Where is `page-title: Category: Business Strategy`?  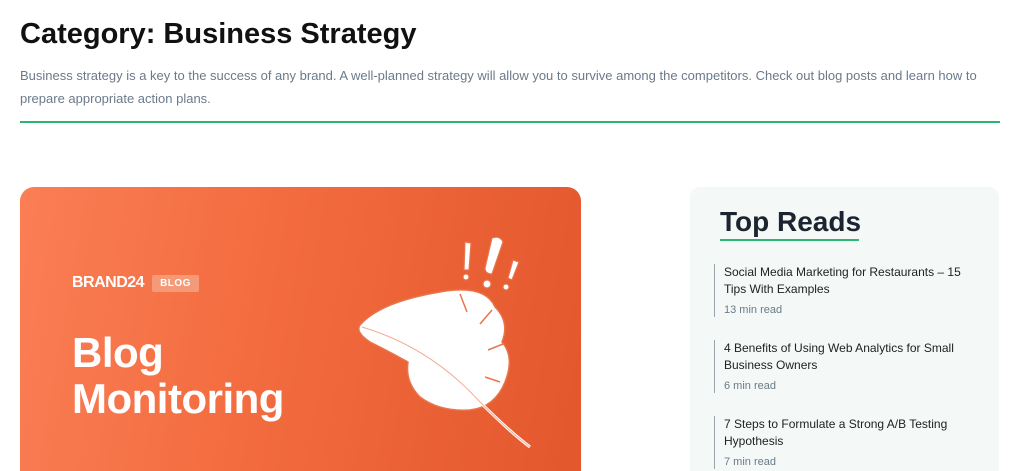
page-title: Category: Business Strategy is located at coordinates (218, 34).